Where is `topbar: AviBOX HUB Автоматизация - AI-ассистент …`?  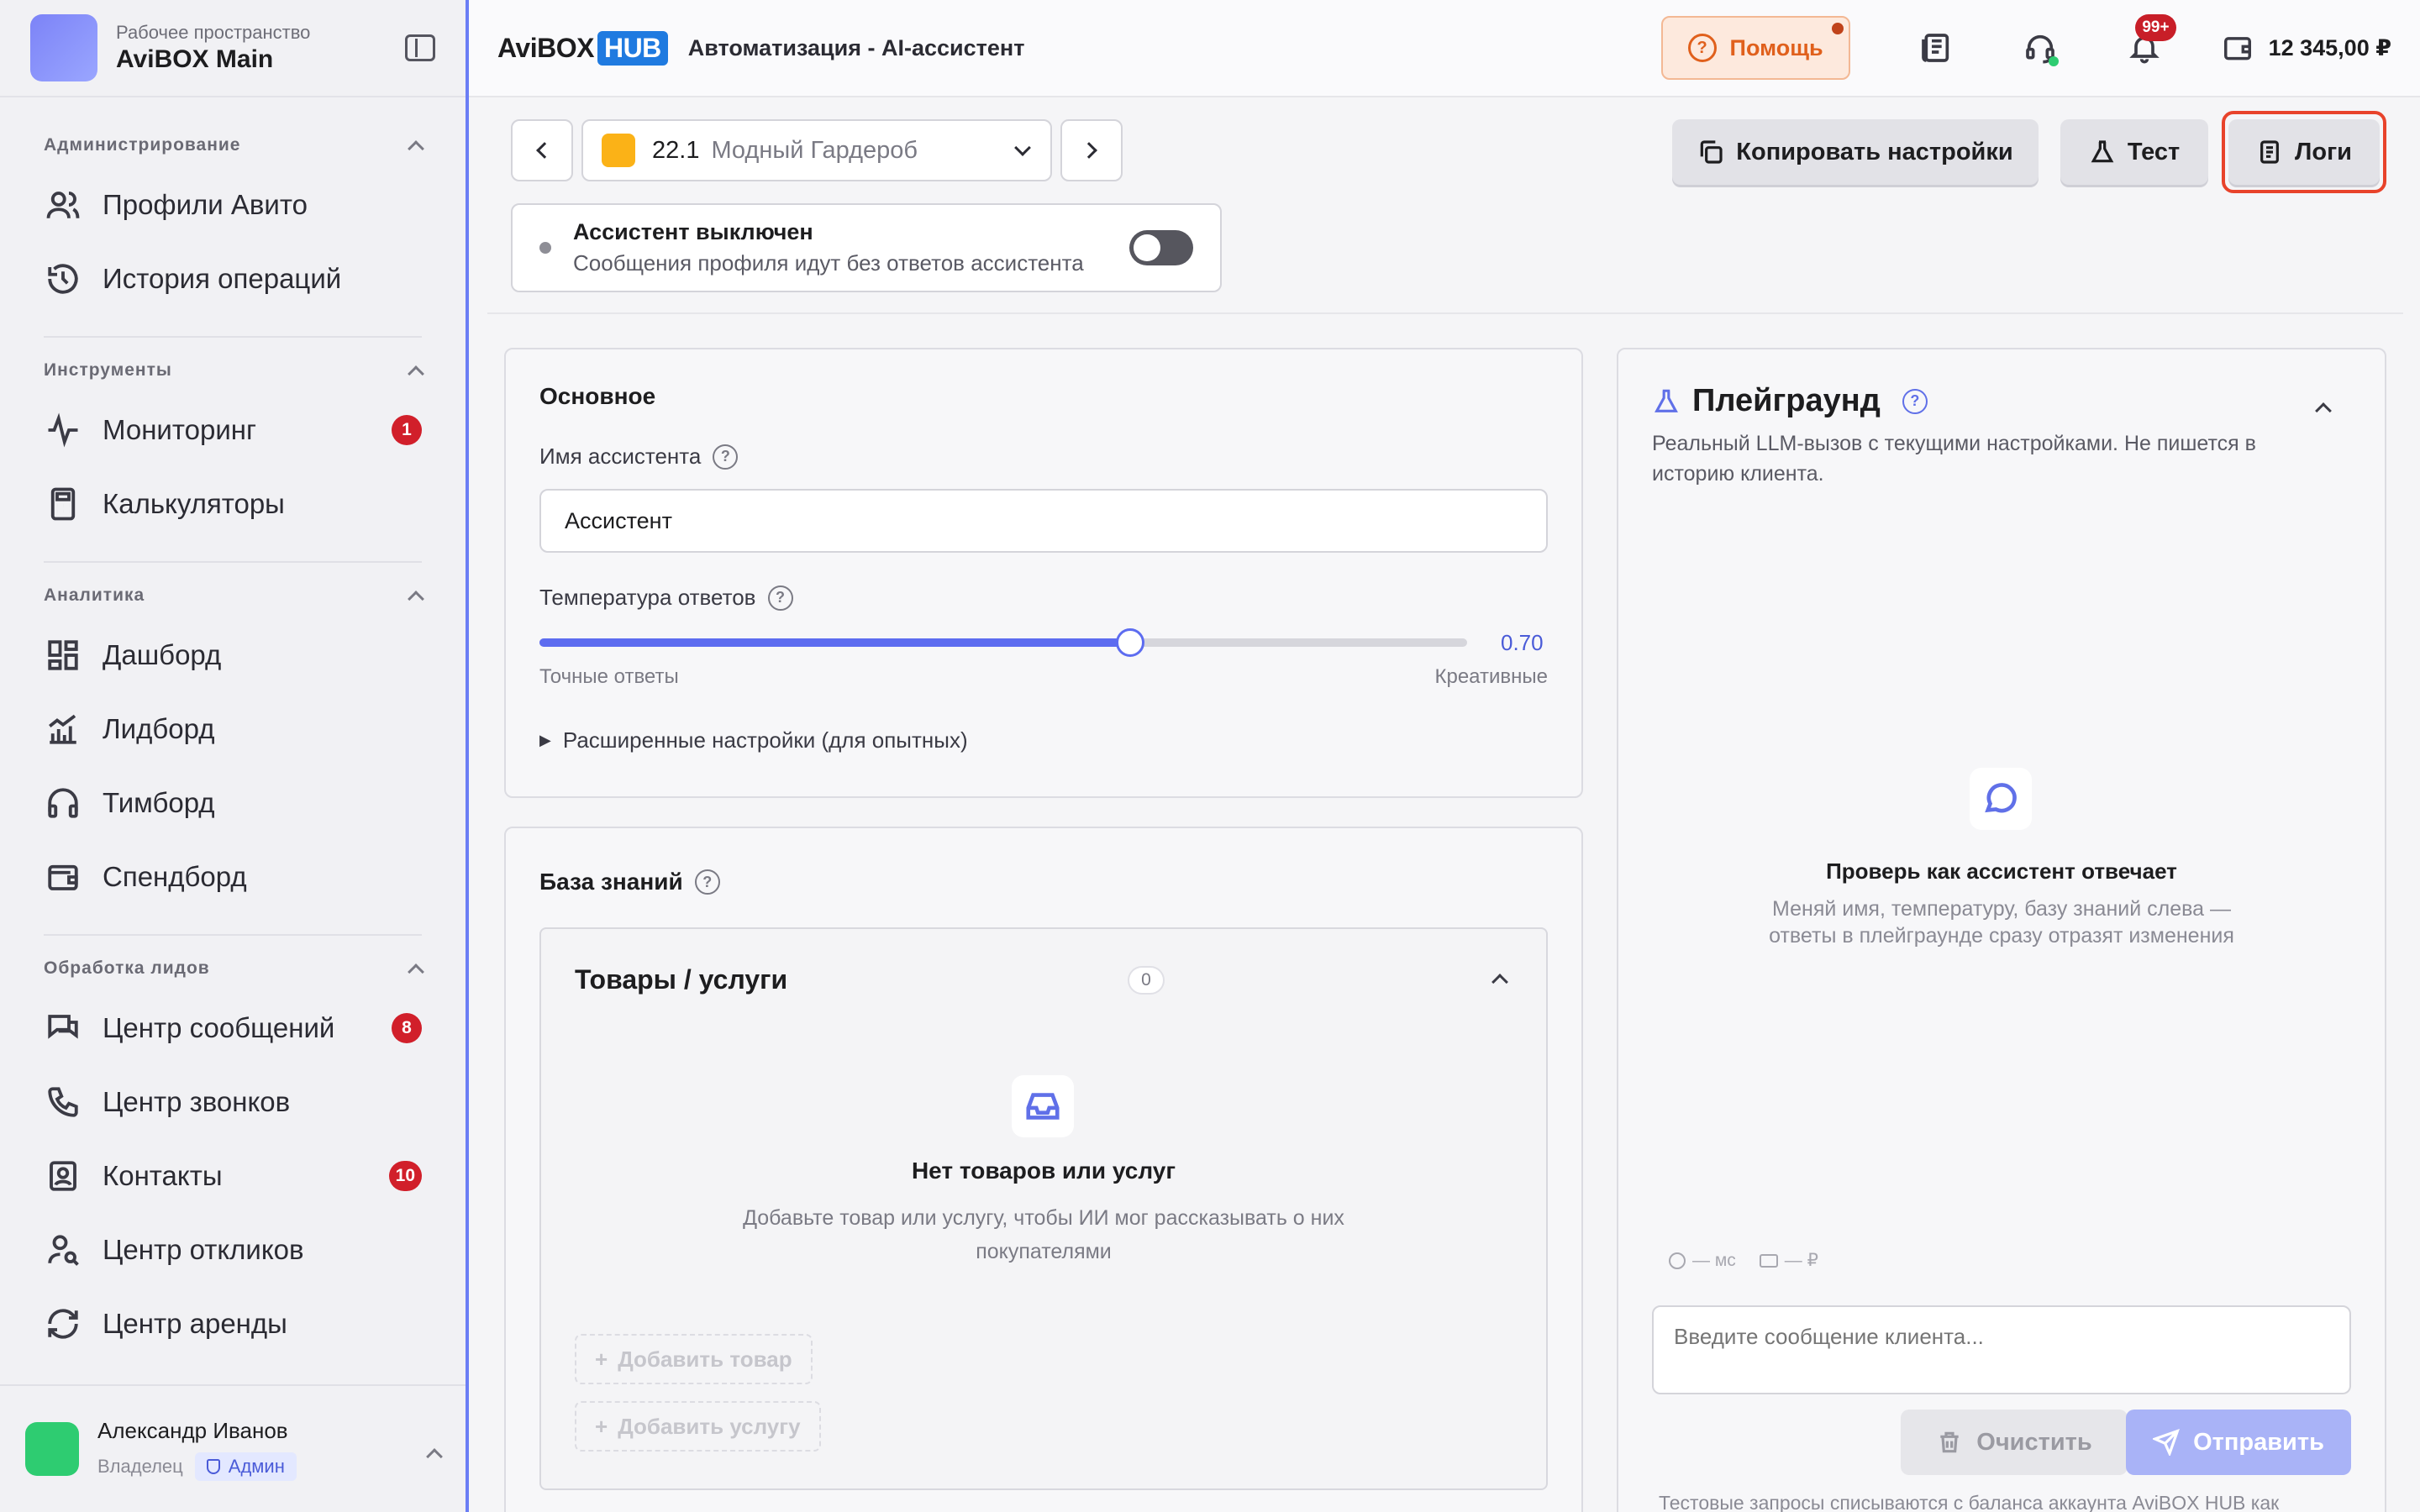 topbar: AviBOX HUB Автоматизация - AI-ассистент … is located at coordinates (1444, 48).